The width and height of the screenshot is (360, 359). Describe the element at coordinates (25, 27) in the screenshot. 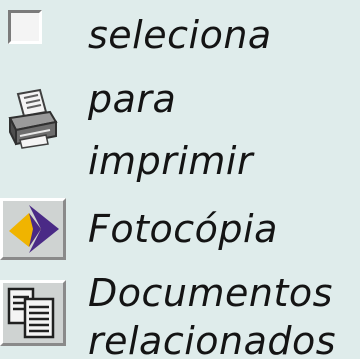

I see `select-checkbox` at that location.